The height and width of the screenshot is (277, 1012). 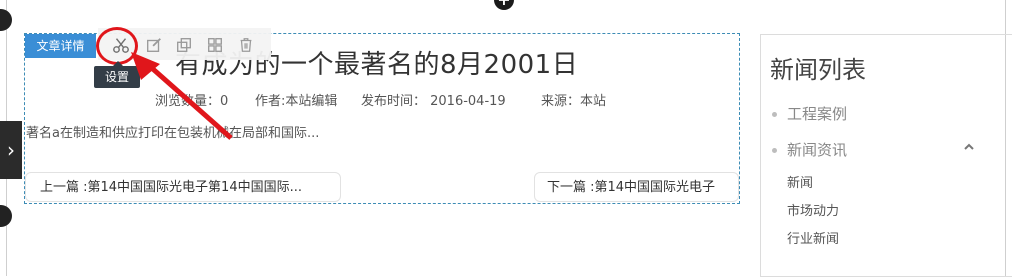 What do you see at coordinates (818, 70) in the screenshot?
I see `panel-title: 新闻列表` at bounding box center [818, 70].